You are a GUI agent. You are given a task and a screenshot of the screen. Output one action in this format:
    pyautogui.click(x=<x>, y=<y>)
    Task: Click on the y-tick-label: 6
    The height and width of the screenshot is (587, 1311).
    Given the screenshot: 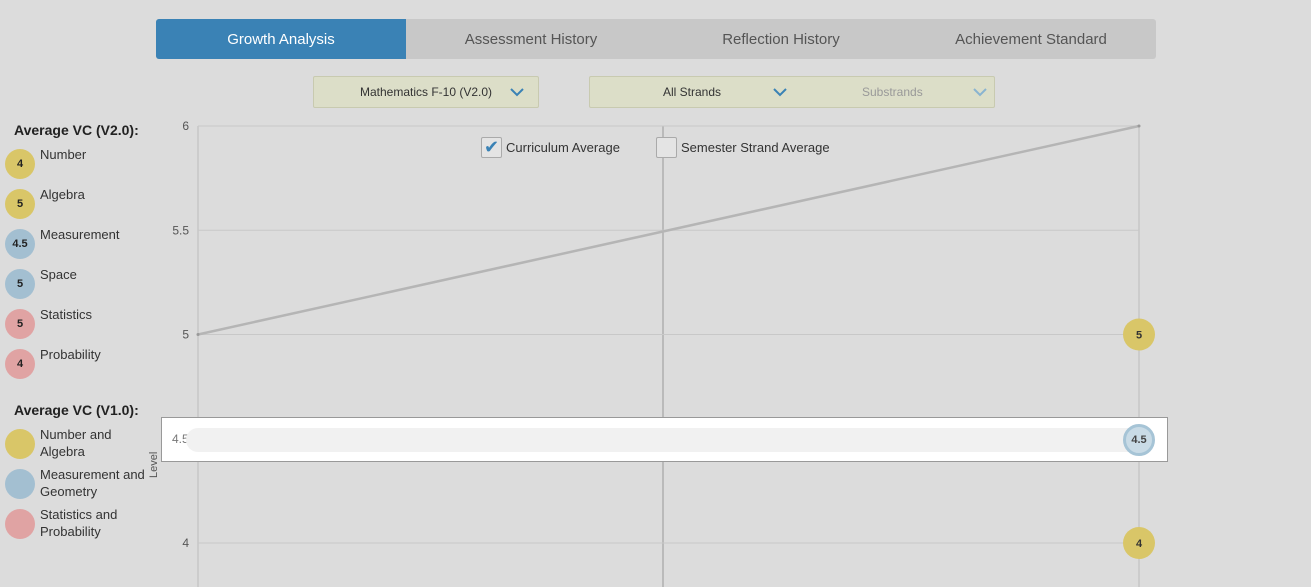 What is the action you would take?
    pyautogui.click(x=185, y=126)
    